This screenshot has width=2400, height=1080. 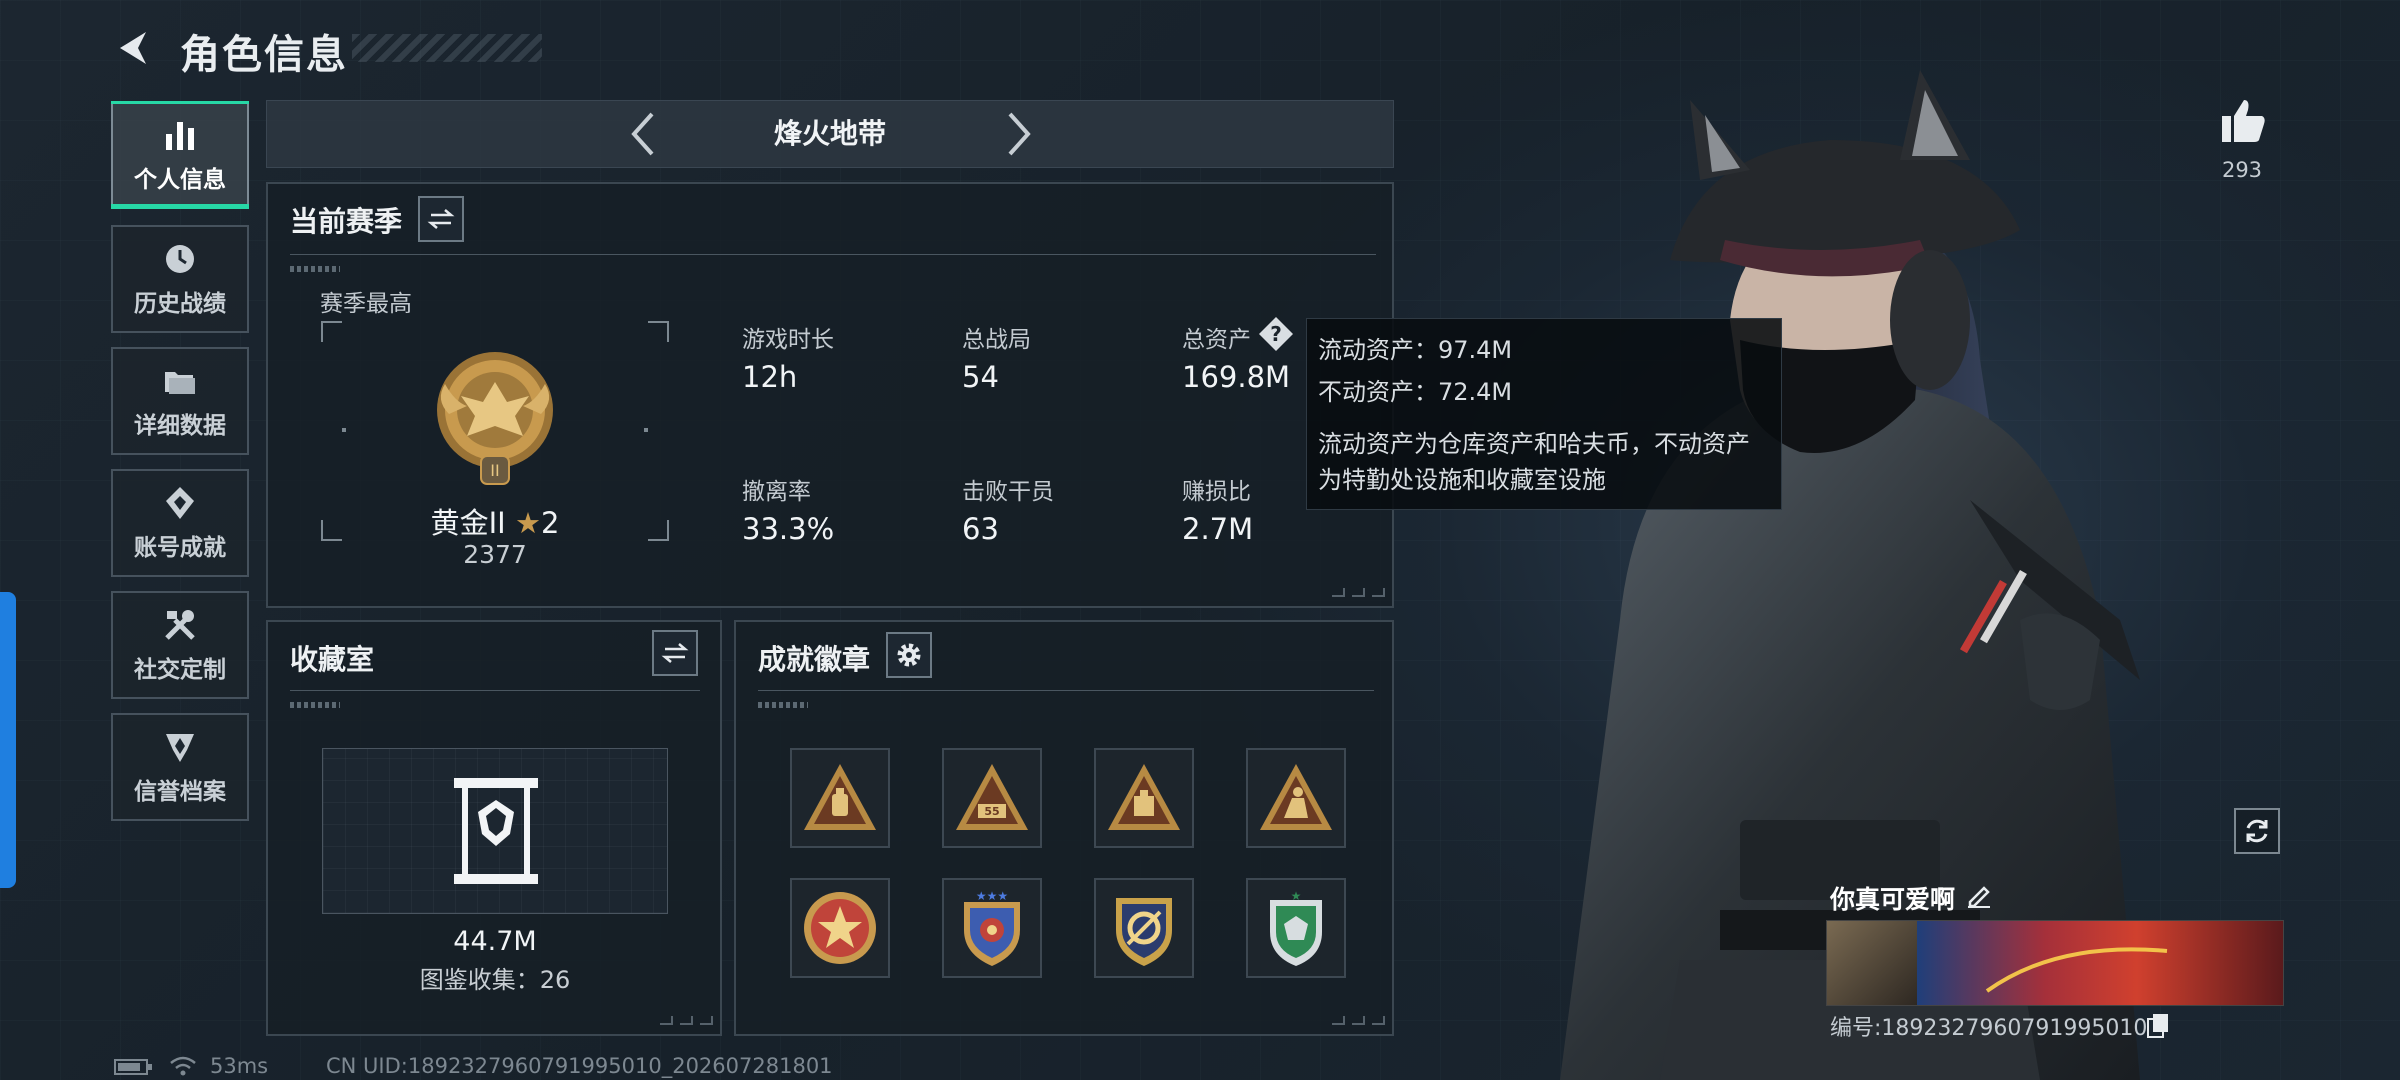 I want to click on rotate-model-button, so click(x=2257, y=831).